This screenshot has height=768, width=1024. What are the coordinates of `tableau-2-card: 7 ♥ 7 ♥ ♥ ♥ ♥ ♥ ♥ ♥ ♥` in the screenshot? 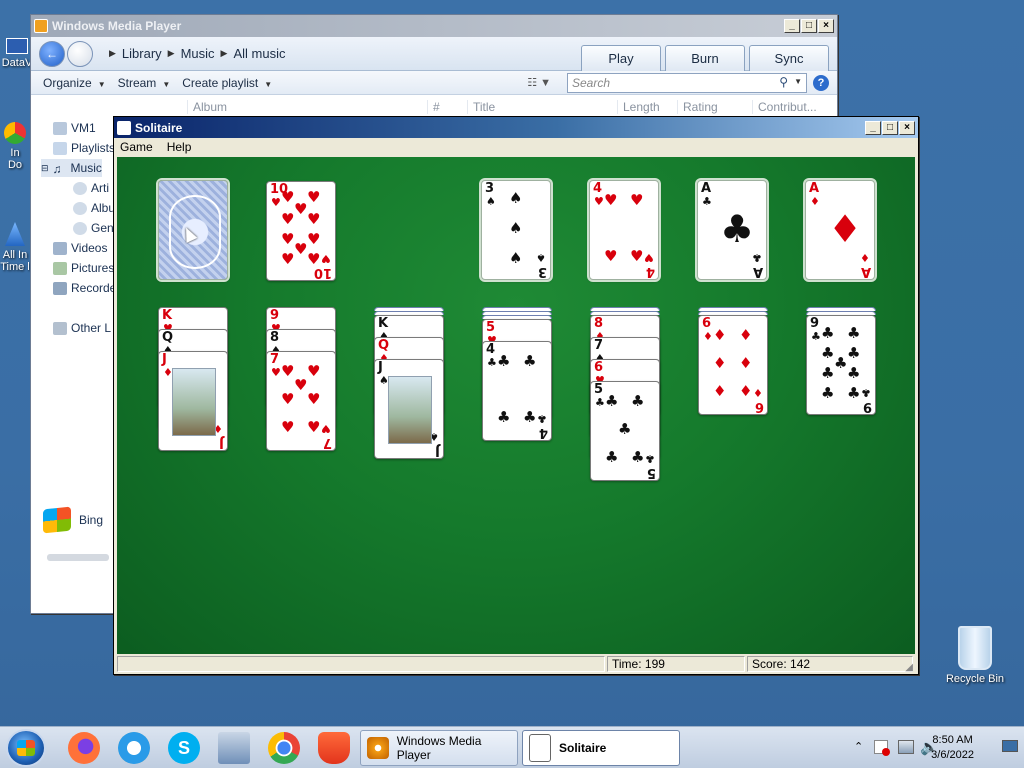 It's located at (301, 401).